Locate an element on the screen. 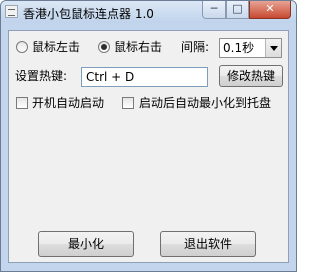 The width and height of the screenshot is (320, 272). minimize-to-tray-checkbox is located at coordinates (128, 103).